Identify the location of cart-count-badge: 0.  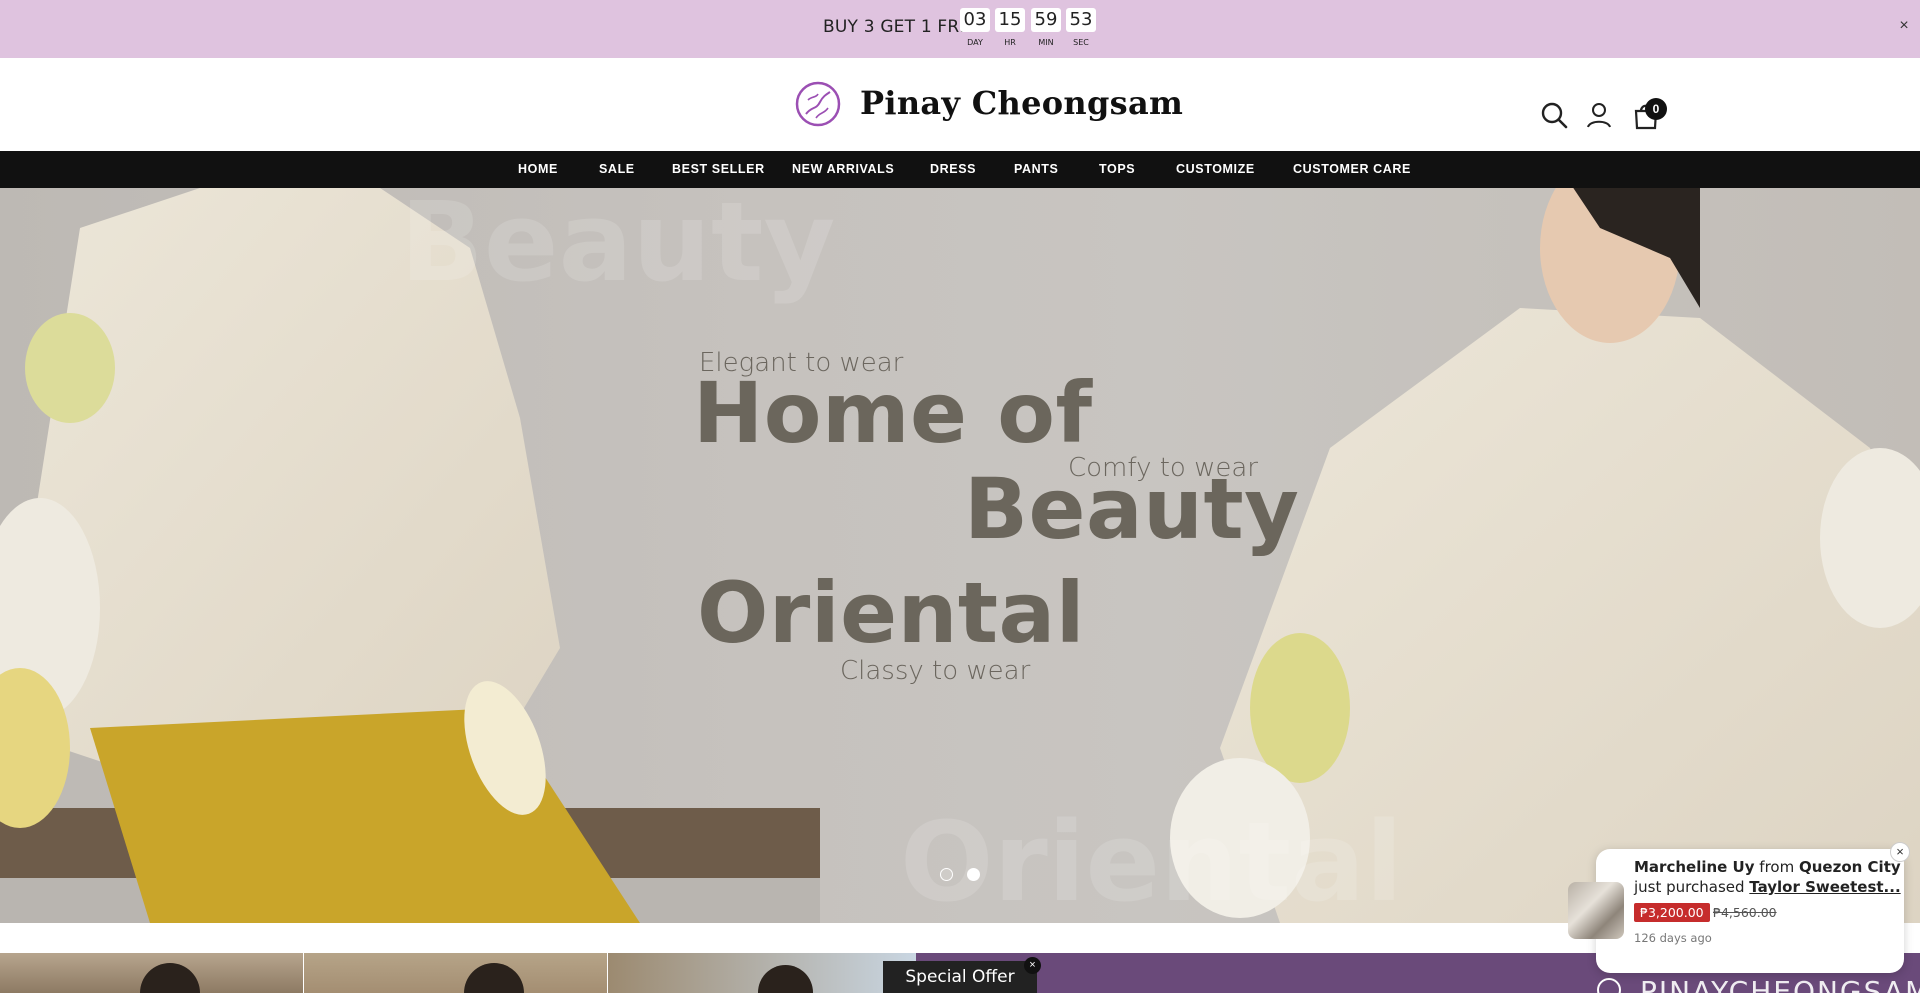
(1656, 109).